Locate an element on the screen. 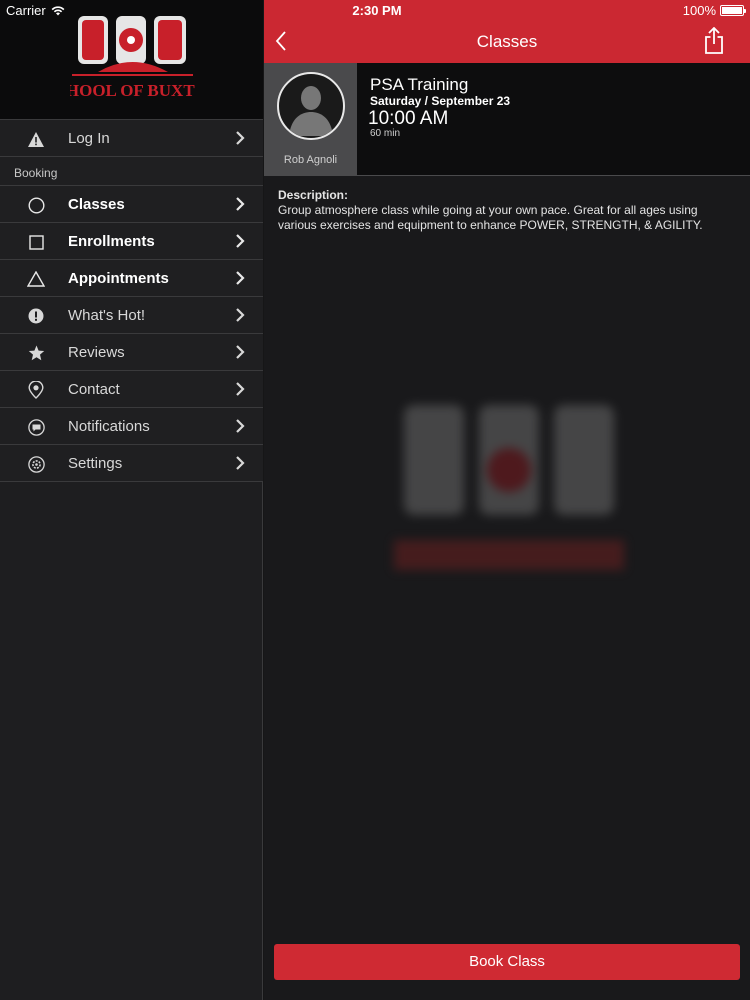 The height and width of the screenshot is (1000, 750). menu-divider is located at coordinates (131, 481).